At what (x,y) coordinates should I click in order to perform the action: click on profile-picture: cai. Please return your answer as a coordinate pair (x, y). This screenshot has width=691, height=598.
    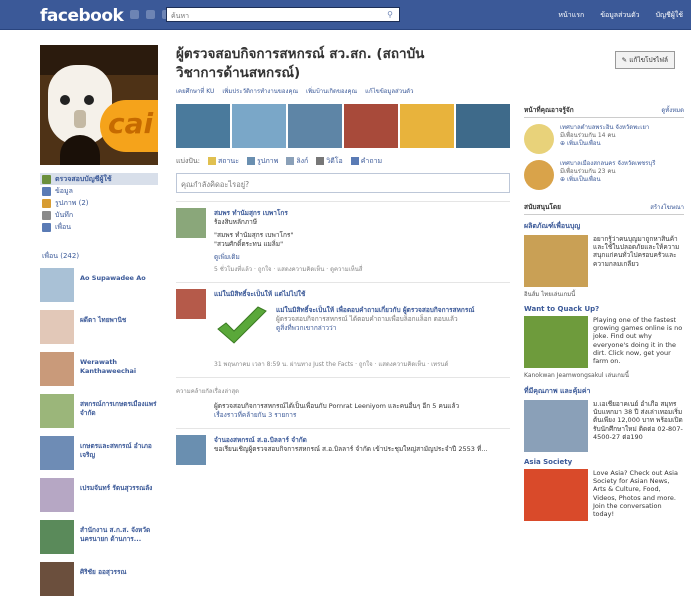
    Looking at the image, I should click on (99, 105).